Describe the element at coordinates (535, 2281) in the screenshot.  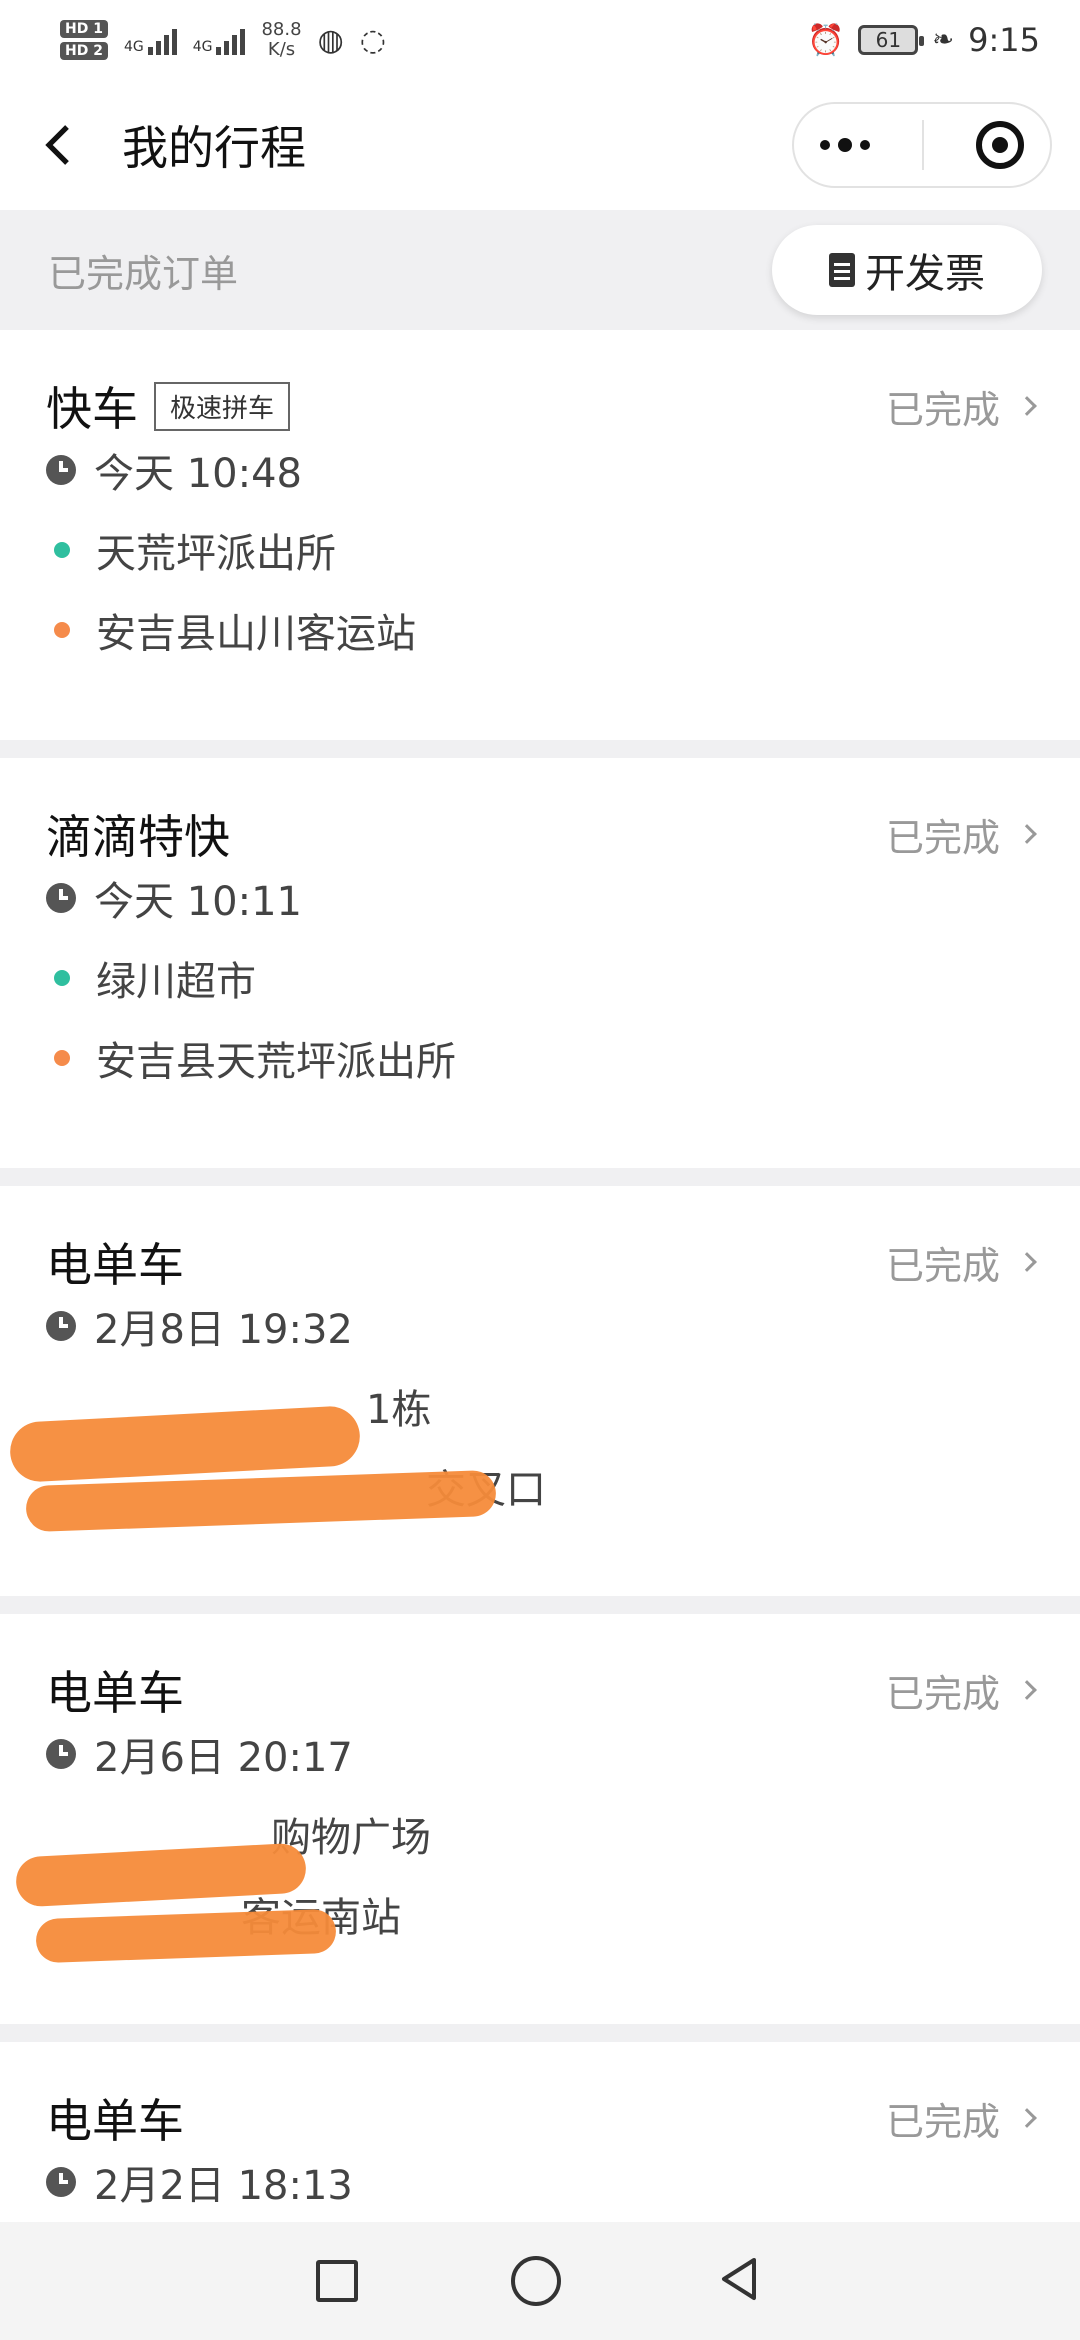
I see `home-button` at that location.